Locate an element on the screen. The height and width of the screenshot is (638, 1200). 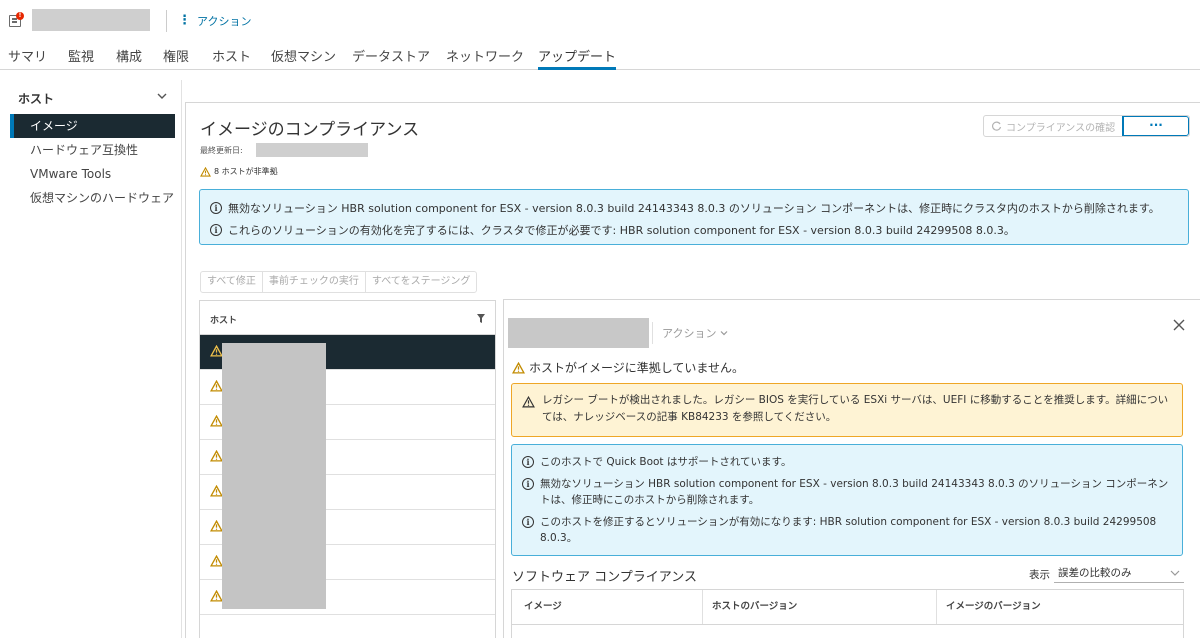
header-divider is located at coordinates (166, 21).